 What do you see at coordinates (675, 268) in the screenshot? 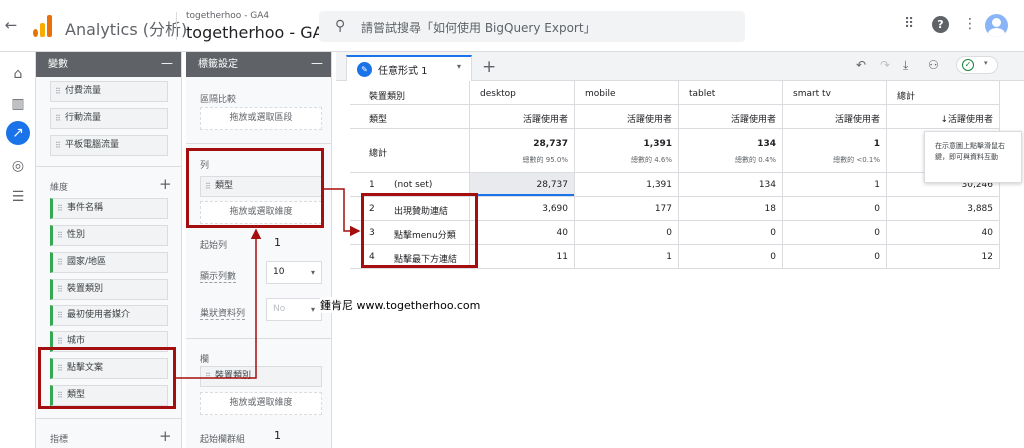
I see `row-divider` at bounding box center [675, 268].